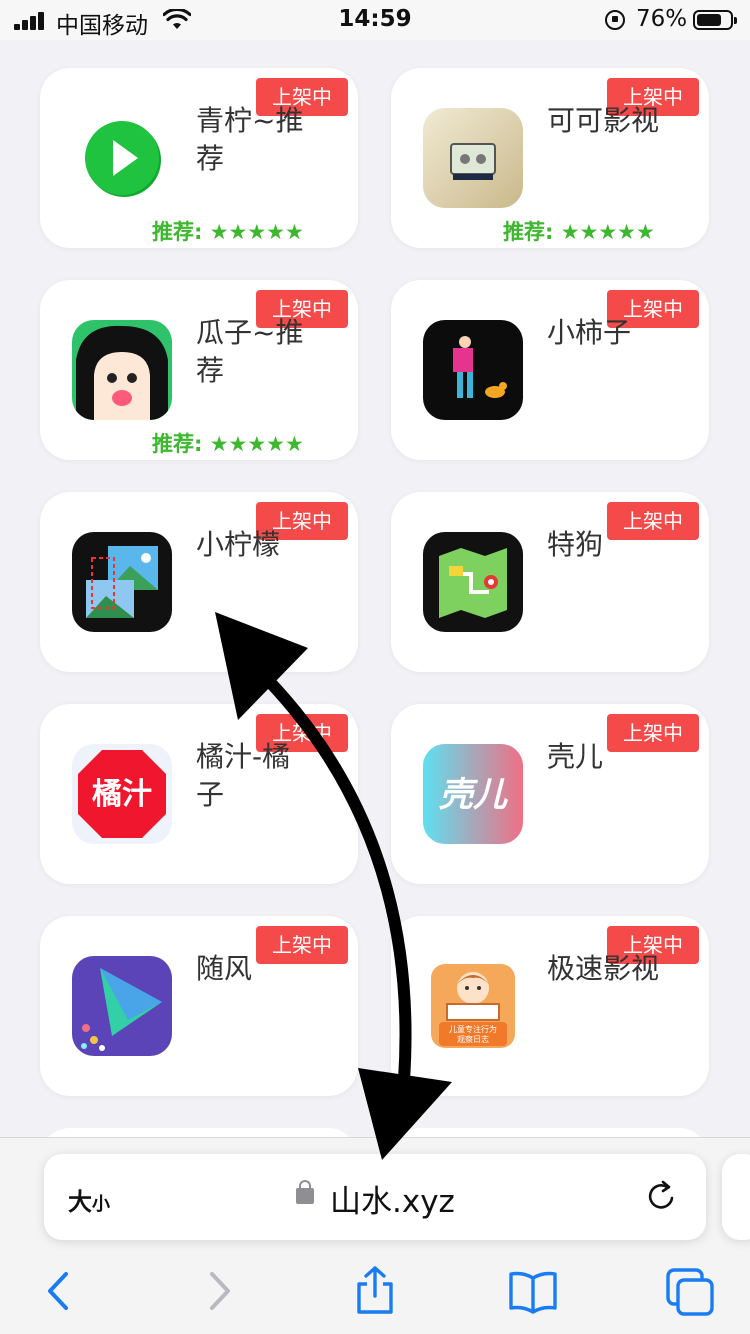 This screenshot has height=1334, width=750. I want to click on reload-icon, so click(662, 1196).